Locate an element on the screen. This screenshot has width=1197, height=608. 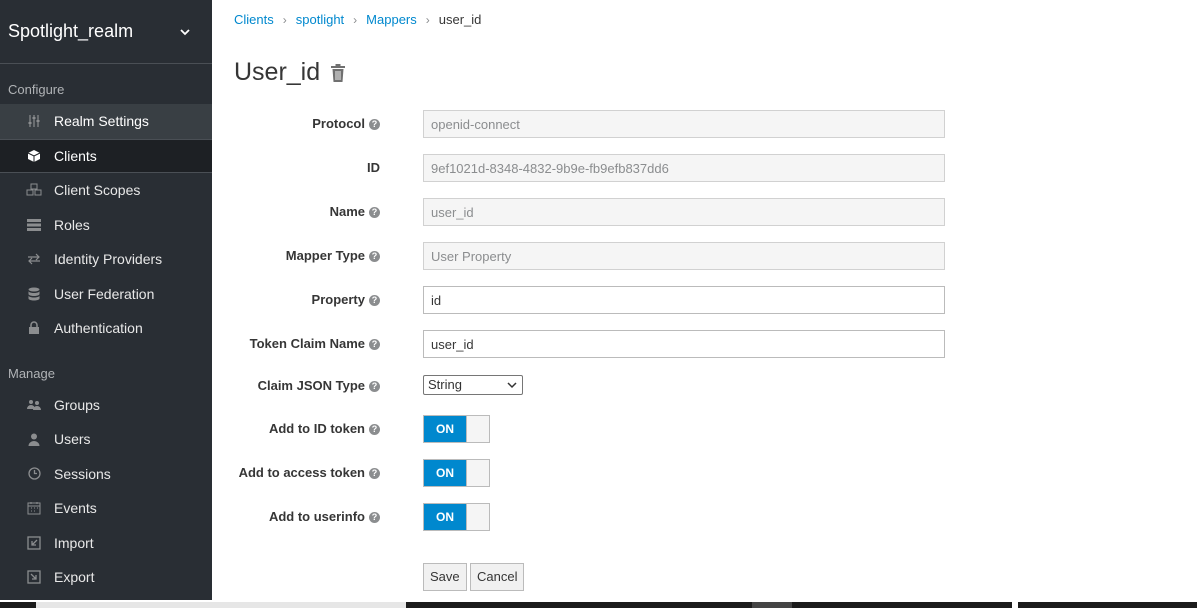
save-button: Save is located at coordinates (445, 577).